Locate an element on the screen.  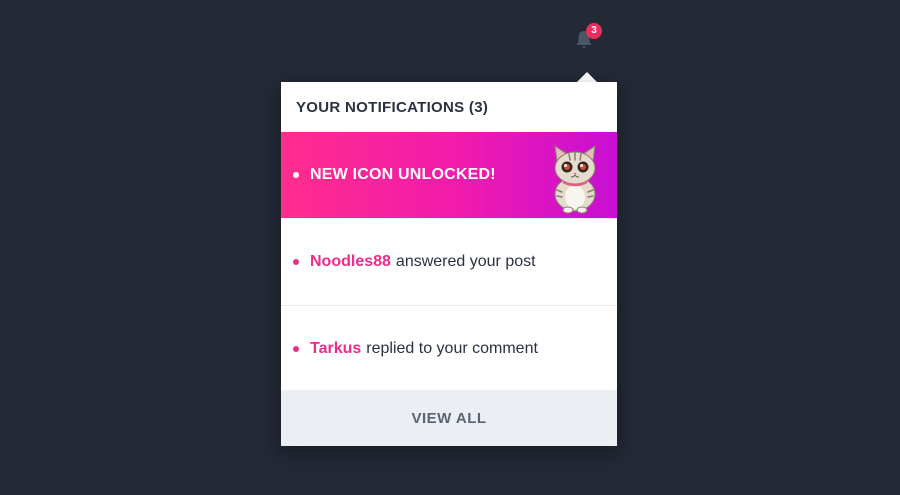
notification-username-link: Noodles88 is located at coordinates (350, 262).